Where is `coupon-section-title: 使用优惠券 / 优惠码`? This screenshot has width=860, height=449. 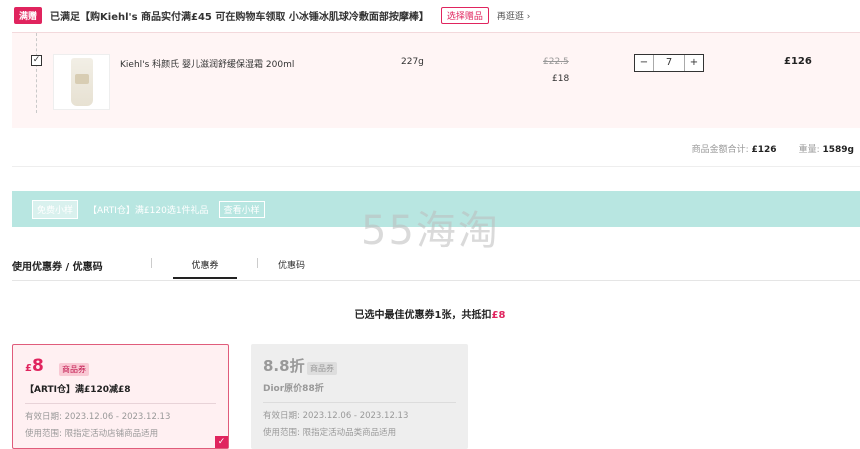
coupon-section-title: 使用优惠券 / 优惠码 is located at coordinates (57, 267).